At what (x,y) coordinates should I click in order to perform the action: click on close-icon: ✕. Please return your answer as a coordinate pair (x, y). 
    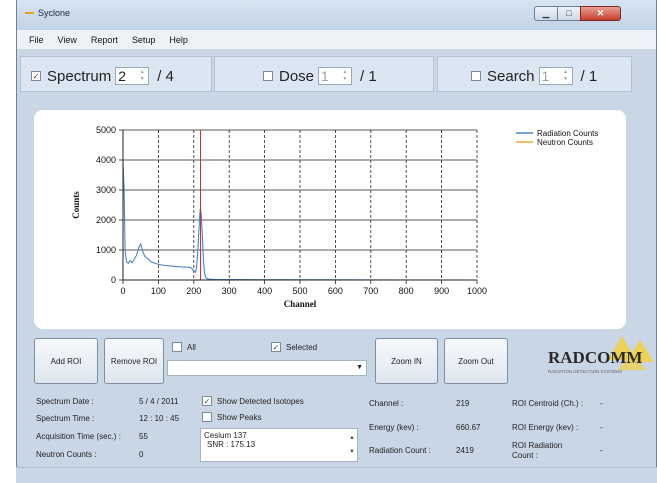
    Looking at the image, I should click on (600, 13).